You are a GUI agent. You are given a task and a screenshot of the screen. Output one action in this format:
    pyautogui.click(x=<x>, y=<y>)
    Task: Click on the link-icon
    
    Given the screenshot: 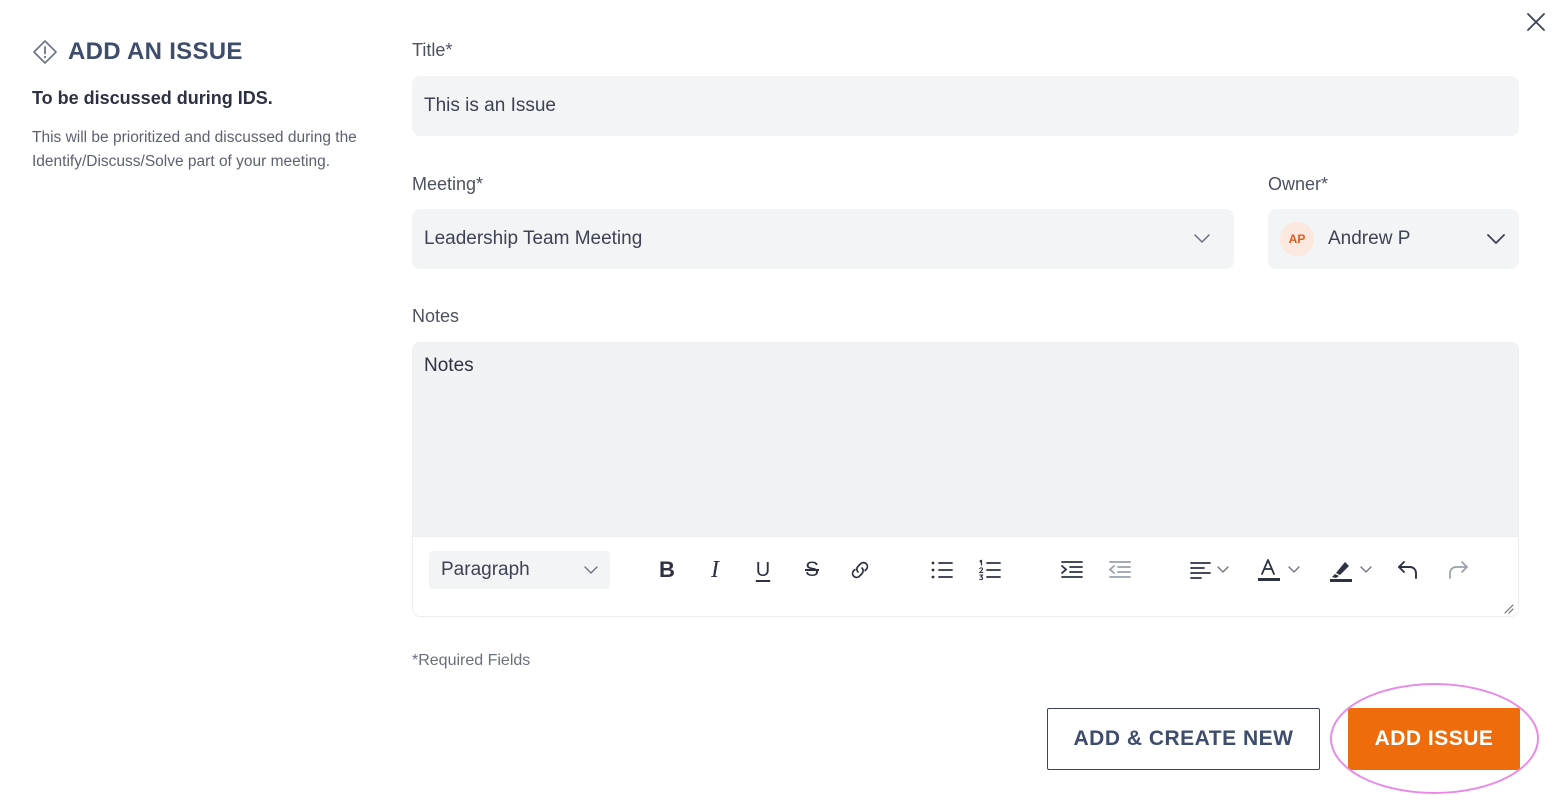 What is the action you would take?
    pyautogui.click(x=860, y=570)
    